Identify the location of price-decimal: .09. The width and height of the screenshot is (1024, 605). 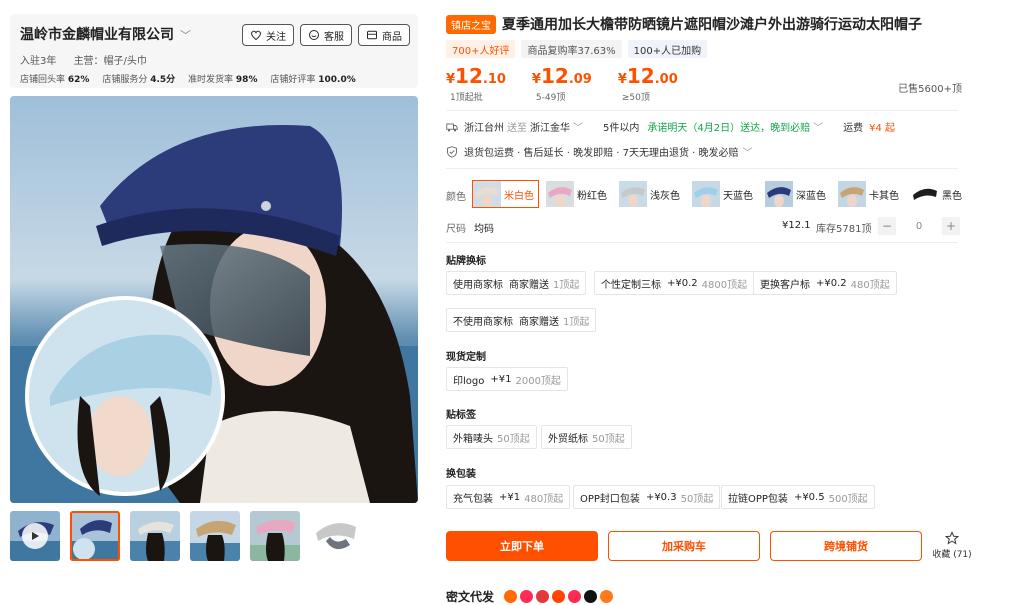
(580, 79).